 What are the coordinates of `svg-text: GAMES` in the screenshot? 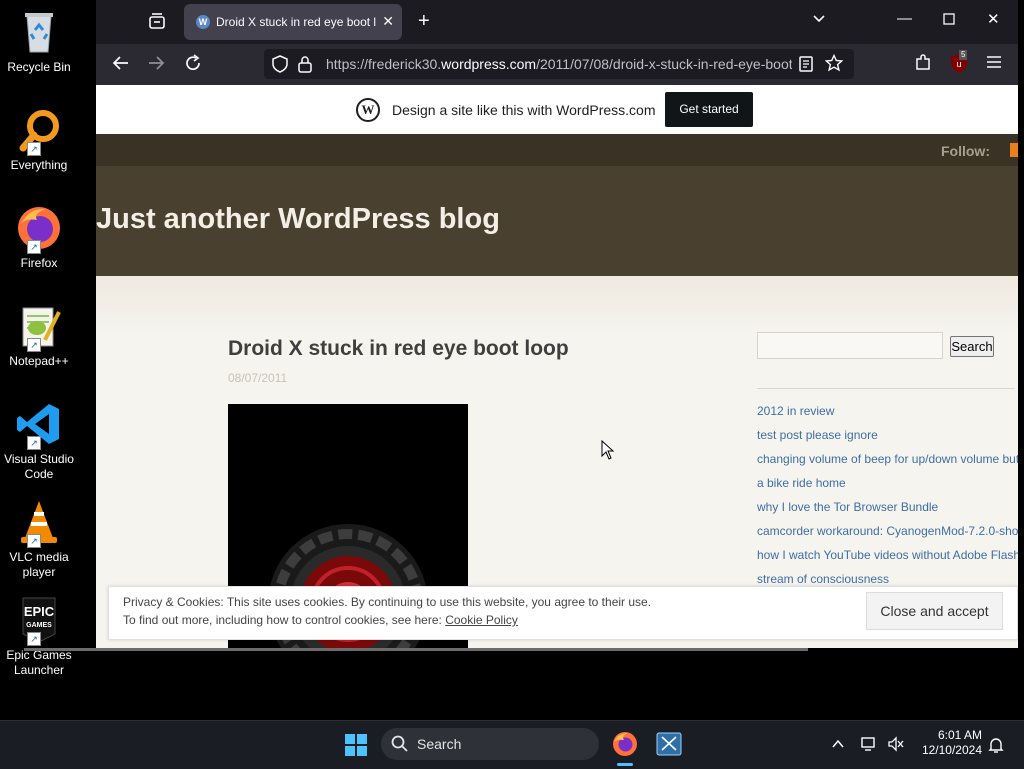 It's located at (39, 625).